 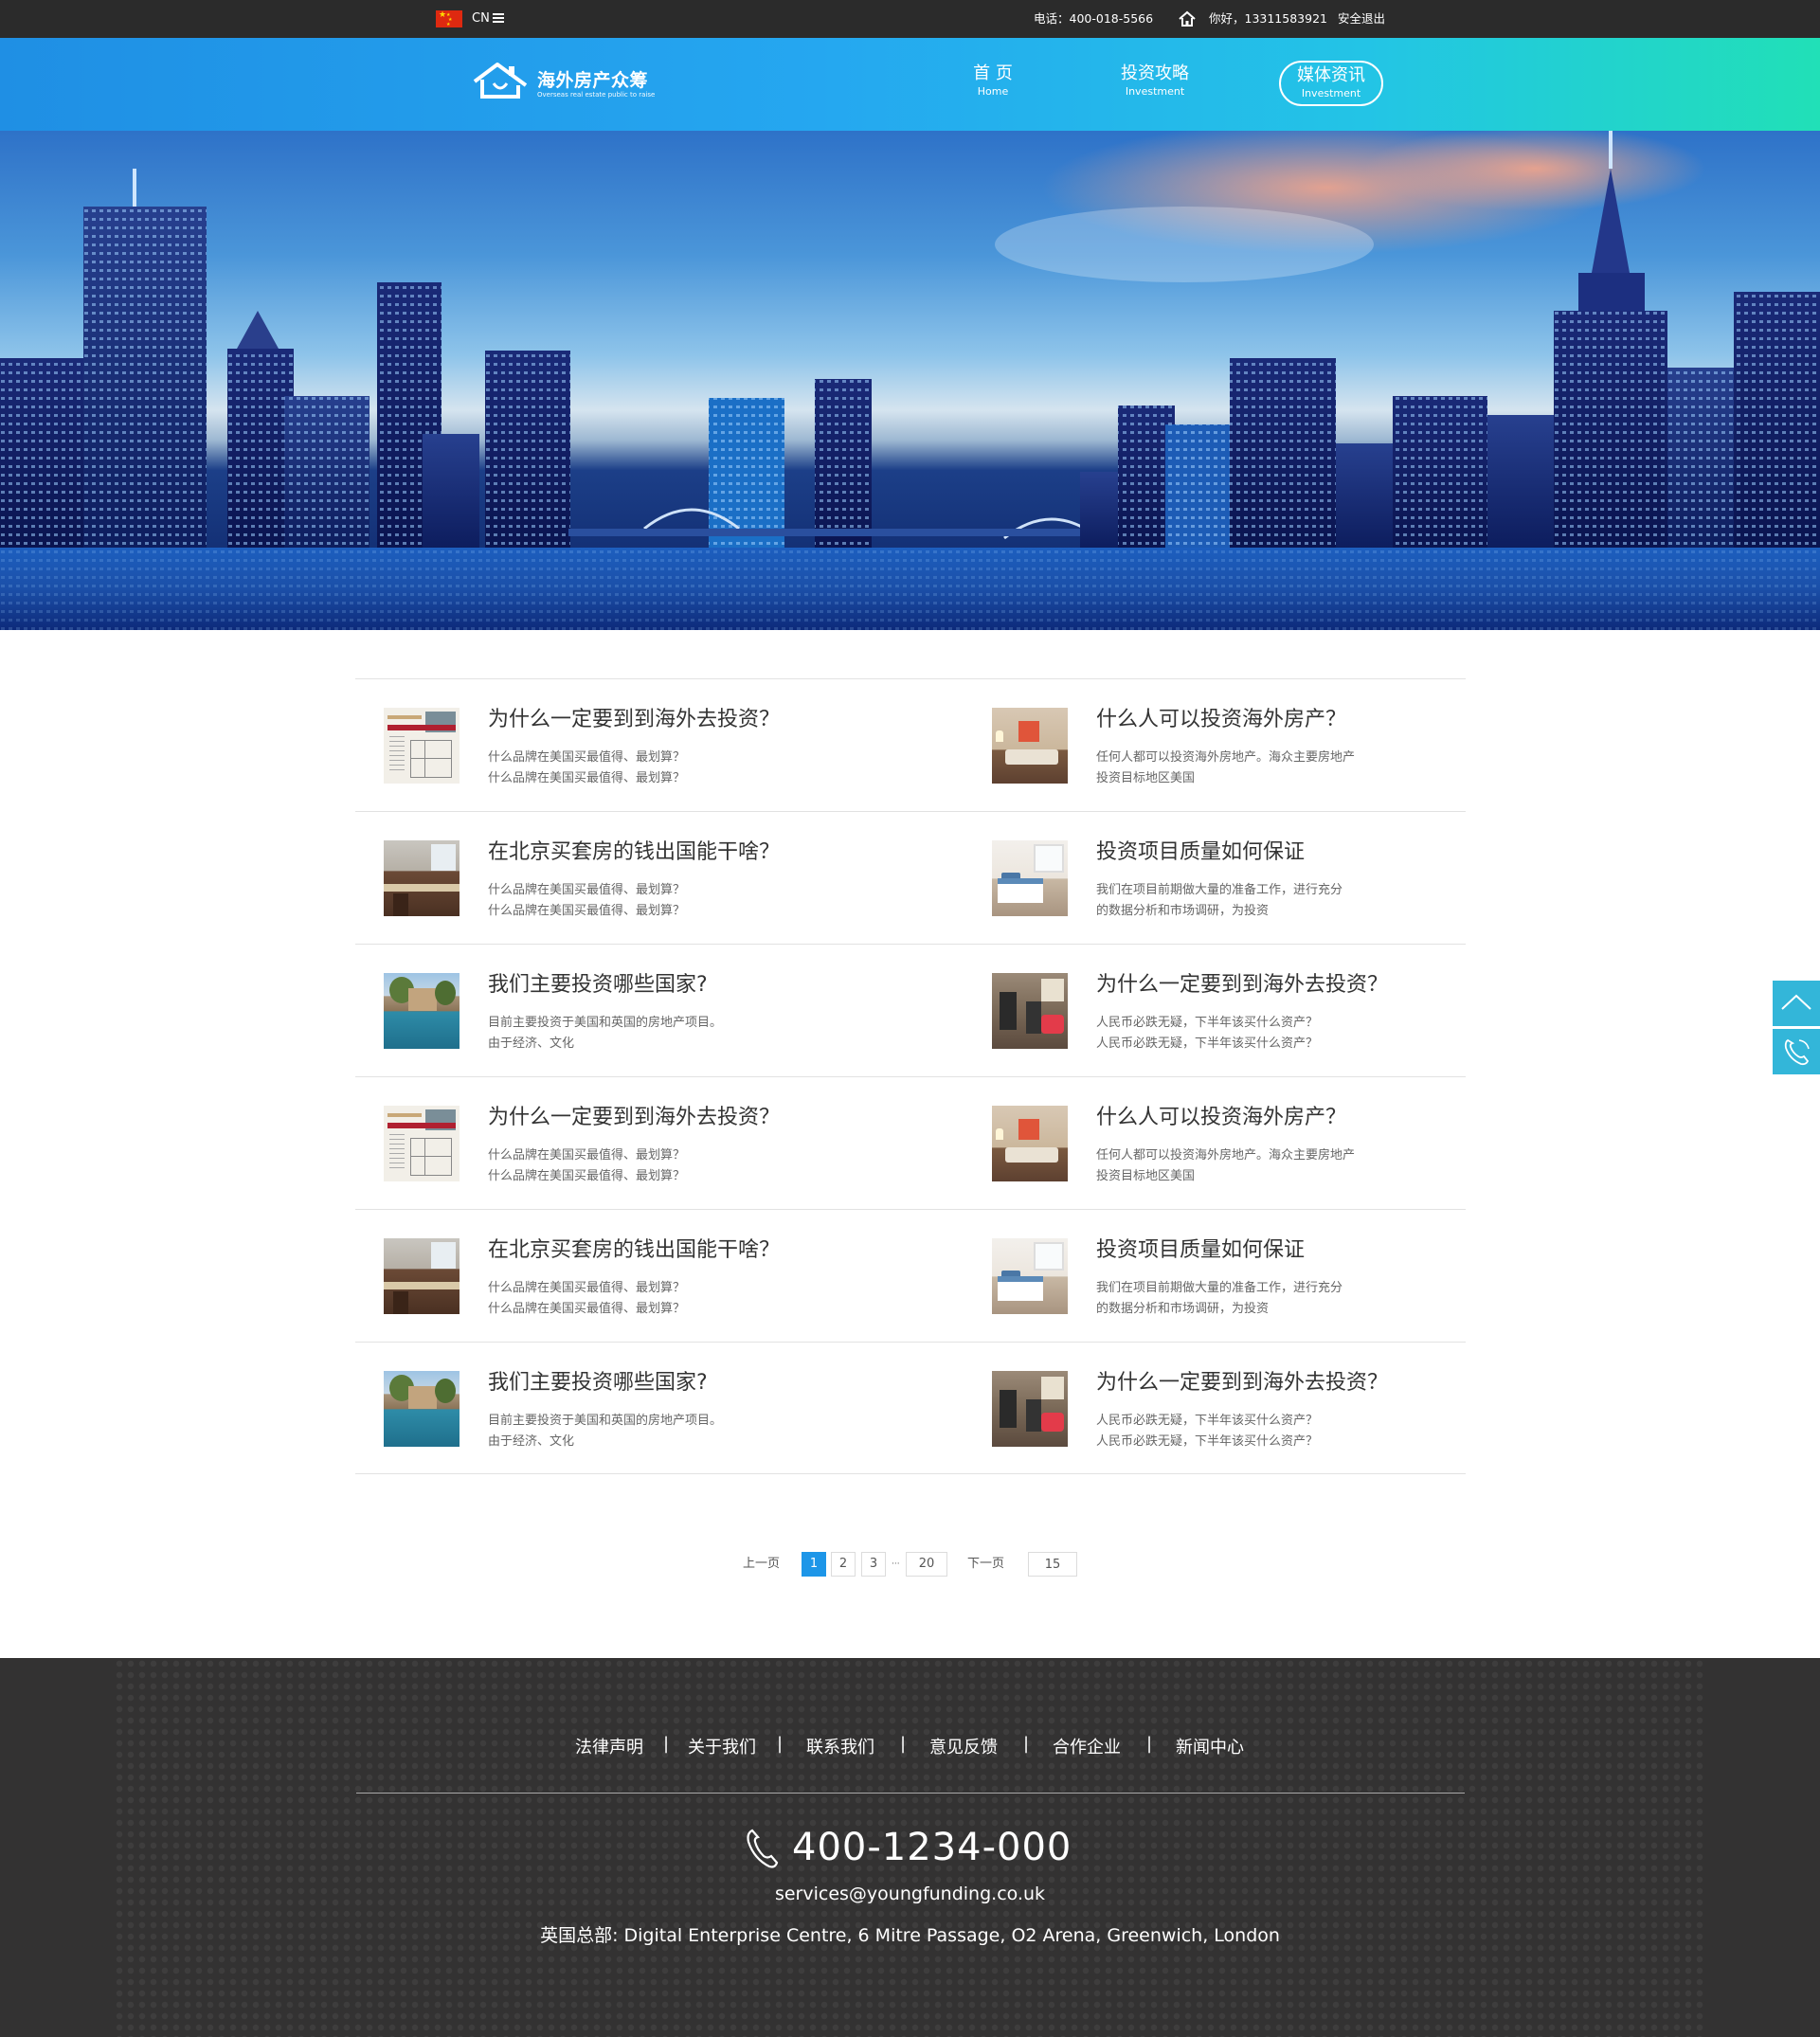 What do you see at coordinates (926, 1564) in the screenshot?
I see `page-last-button: 20` at bounding box center [926, 1564].